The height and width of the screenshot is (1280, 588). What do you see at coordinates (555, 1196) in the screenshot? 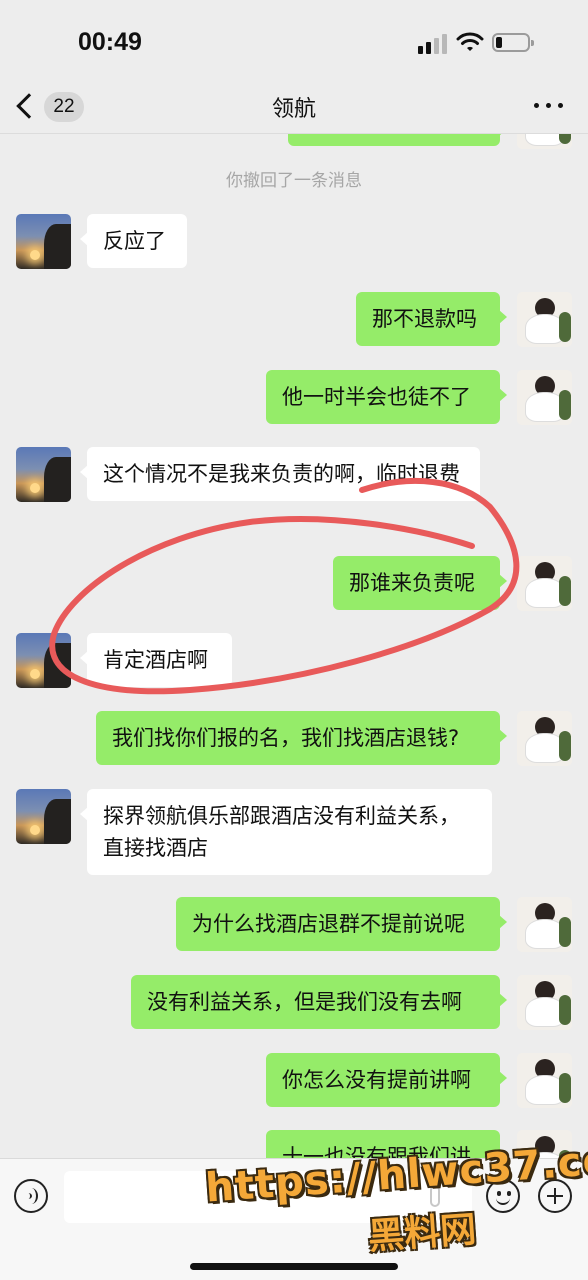
I see `plus-icon` at bounding box center [555, 1196].